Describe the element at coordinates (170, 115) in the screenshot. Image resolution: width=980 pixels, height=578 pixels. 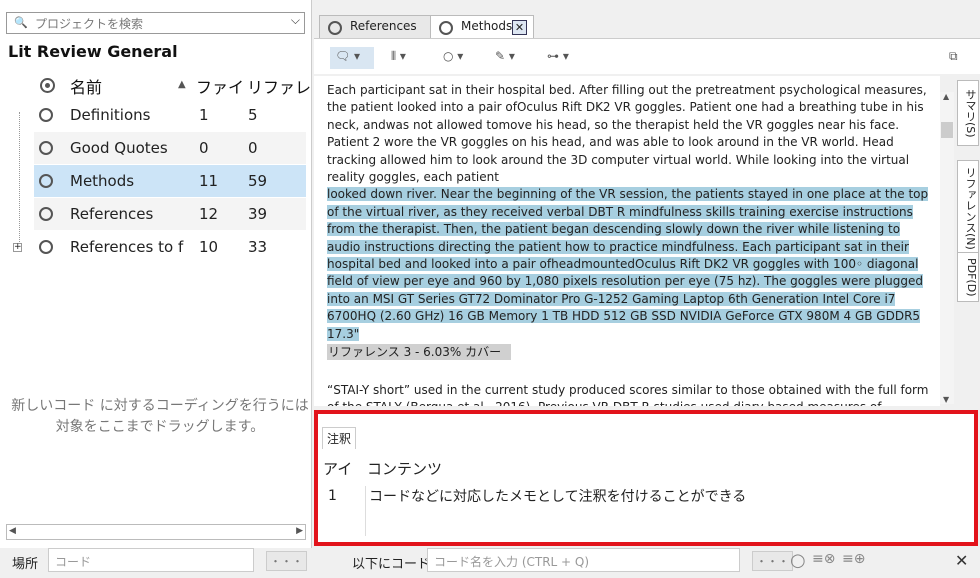
I see `code-row-definitions: Definitions 1 5` at that location.